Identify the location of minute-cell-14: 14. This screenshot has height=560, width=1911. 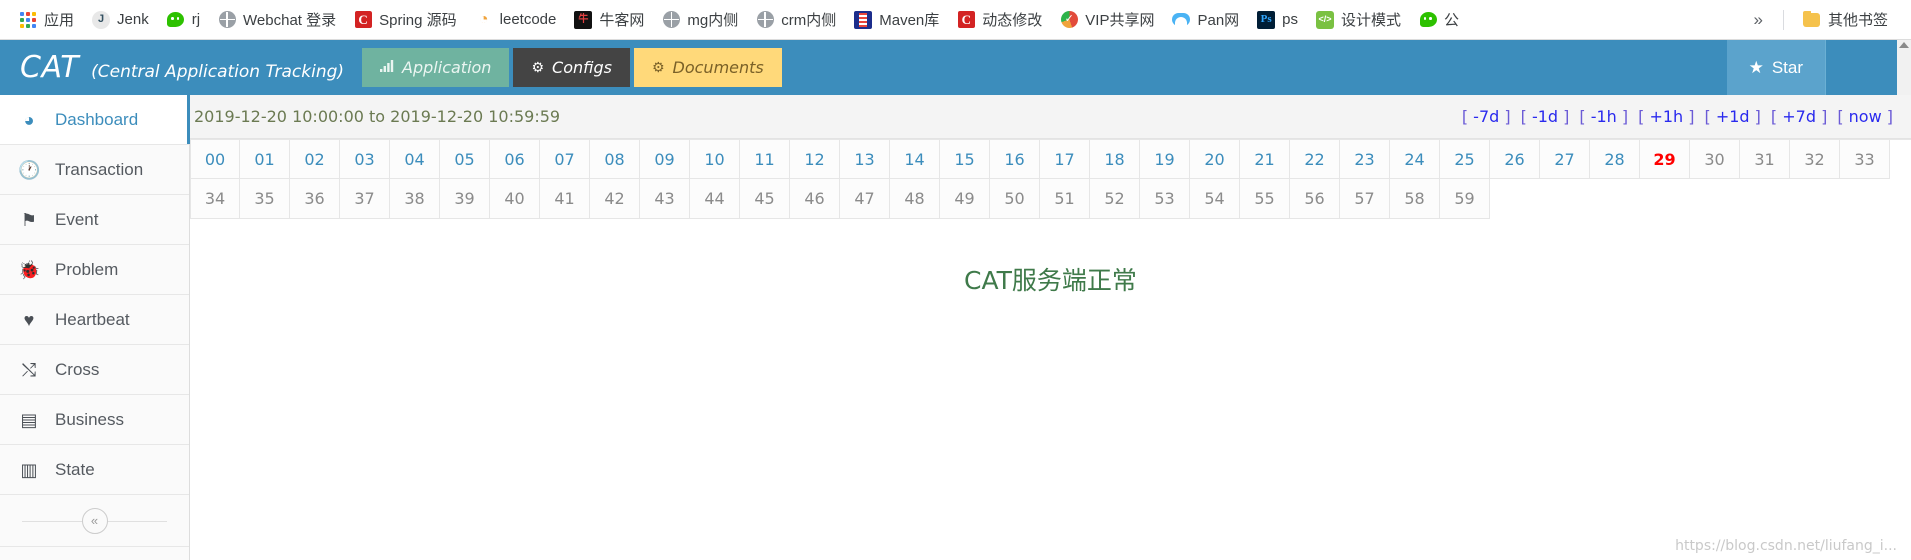
(915, 159).